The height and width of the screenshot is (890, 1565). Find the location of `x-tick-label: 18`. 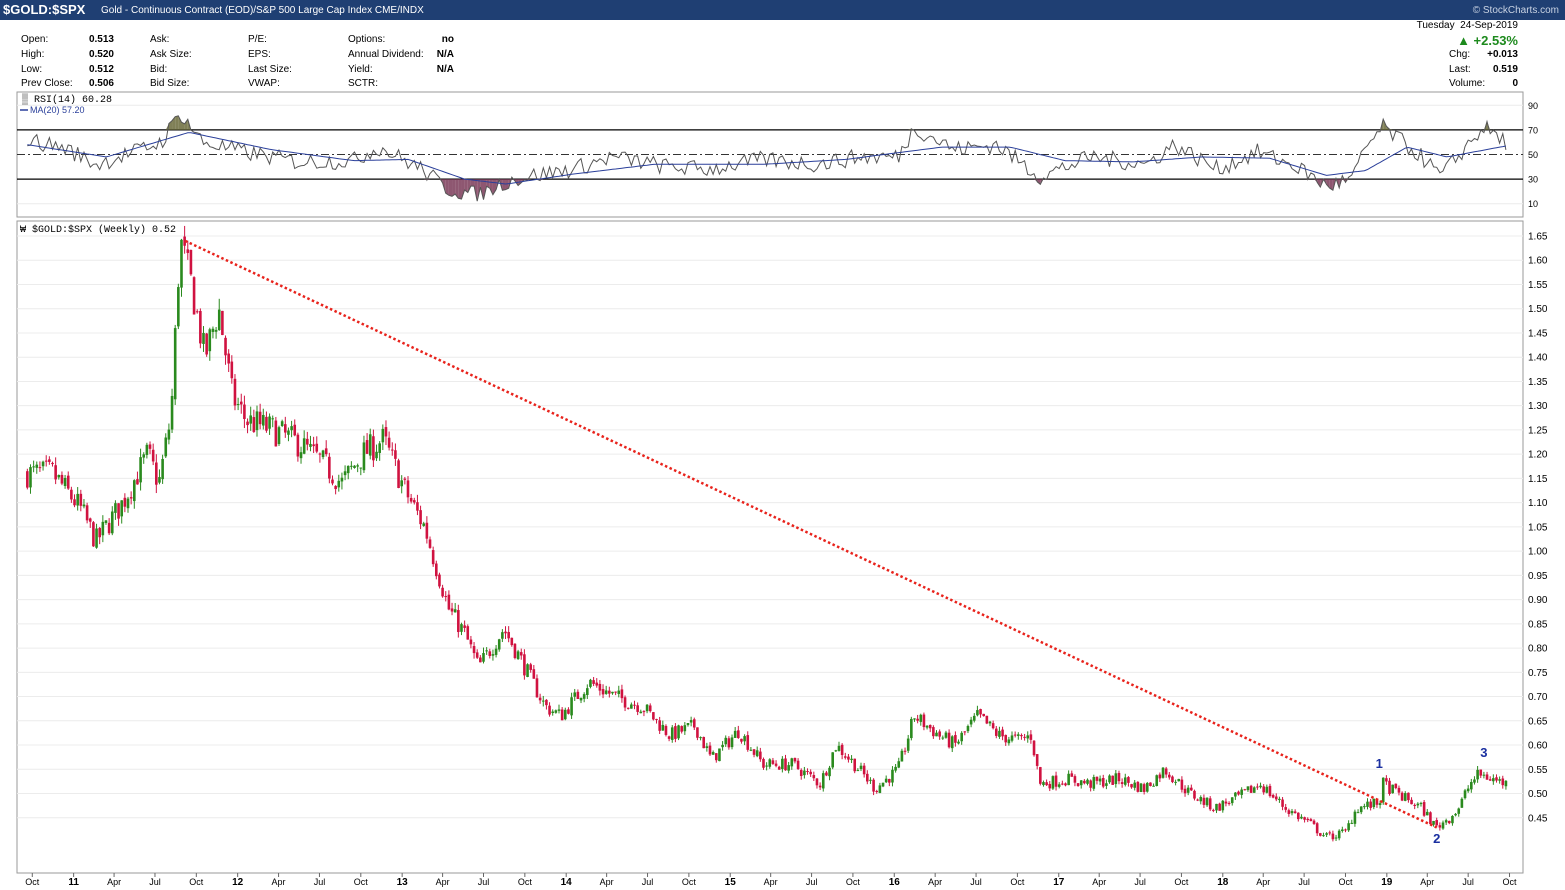

x-tick-label: 18 is located at coordinates (1223, 882).